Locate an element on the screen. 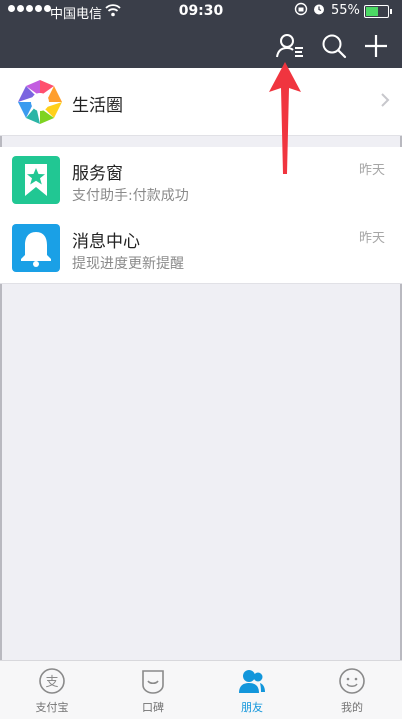 The height and width of the screenshot is (719, 402). list-item-subtitle: 提现进度更新提醒 is located at coordinates (128, 264).